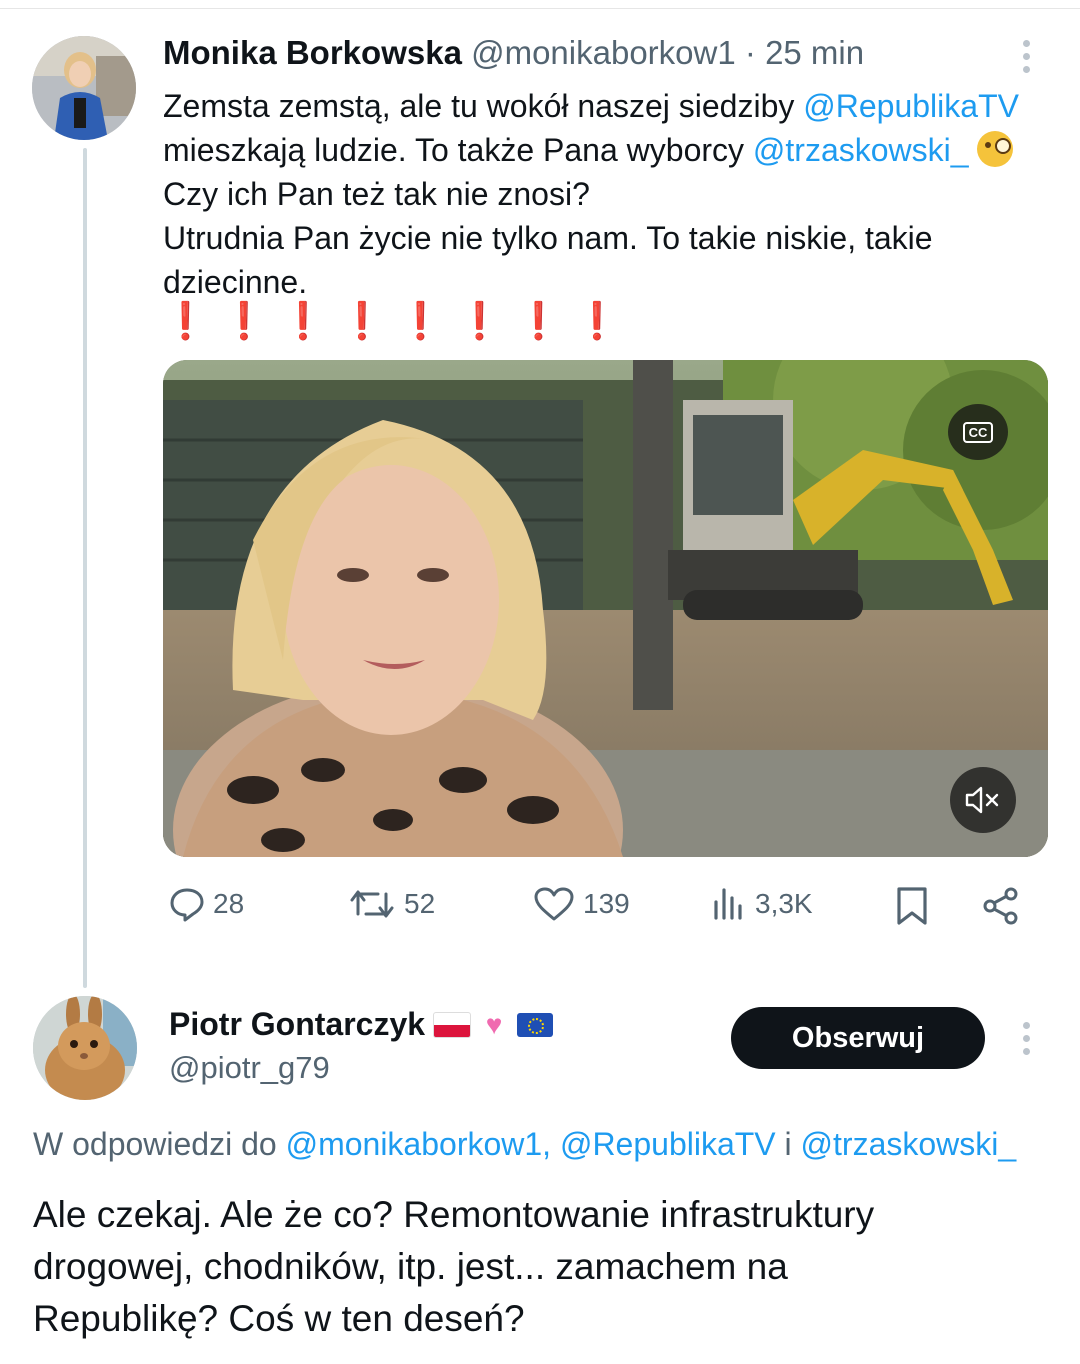  What do you see at coordinates (85, 568) in the screenshot?
I see `thread-connector-line` at bounding box center [85, 568].